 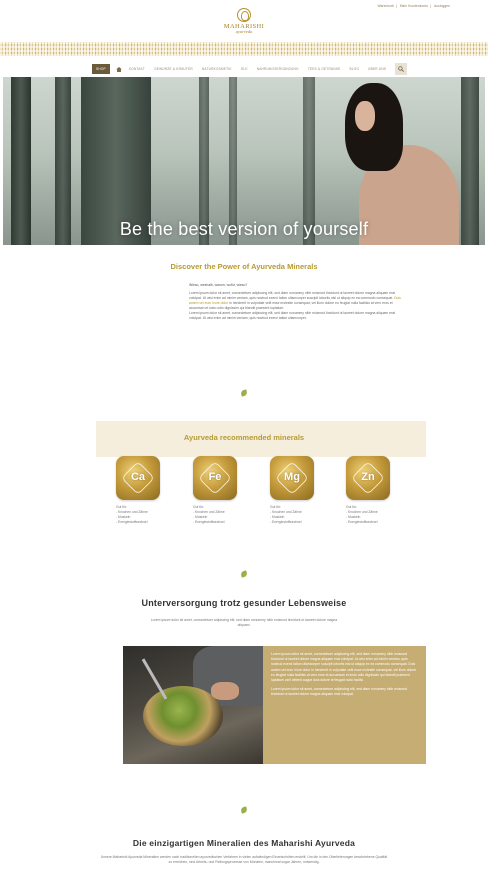 I want to click on cart-link: Warenkorb, so click(x=386, y=6).